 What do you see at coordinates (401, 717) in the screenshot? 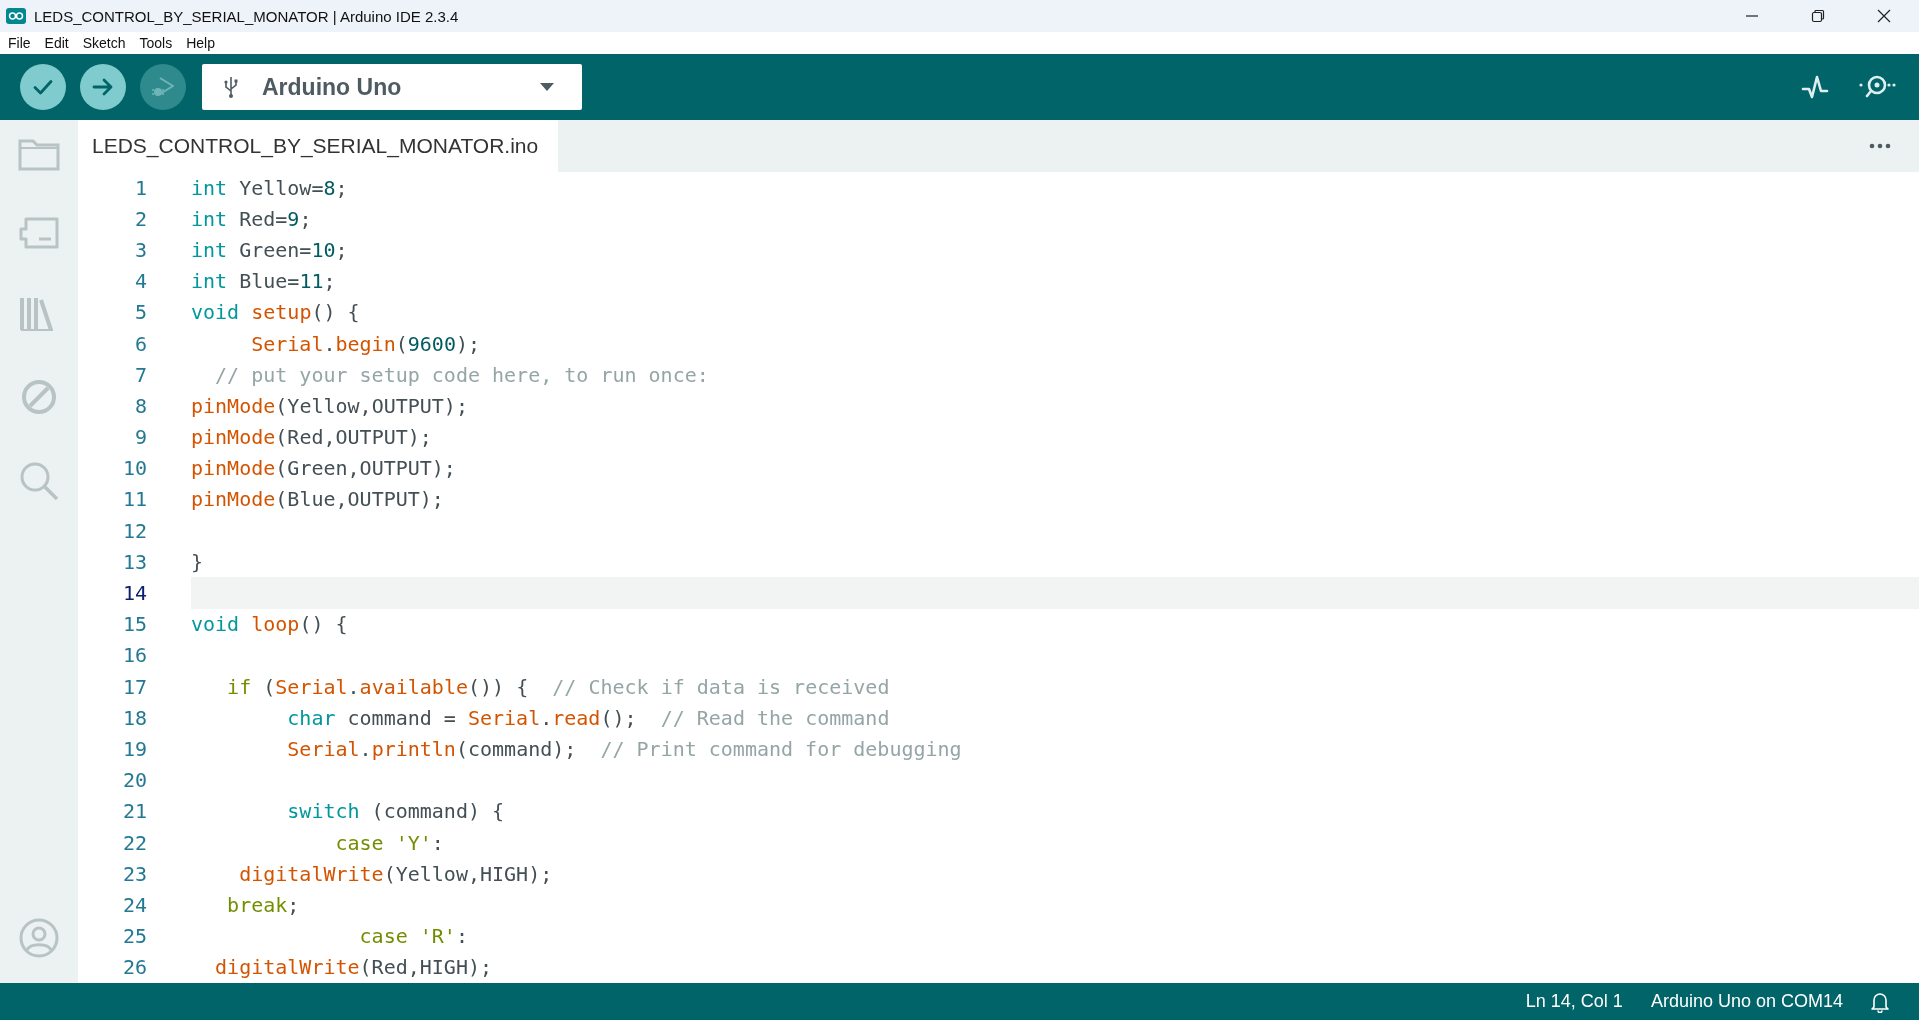
I see `code-text: command =` at bounding box center [401, 717].